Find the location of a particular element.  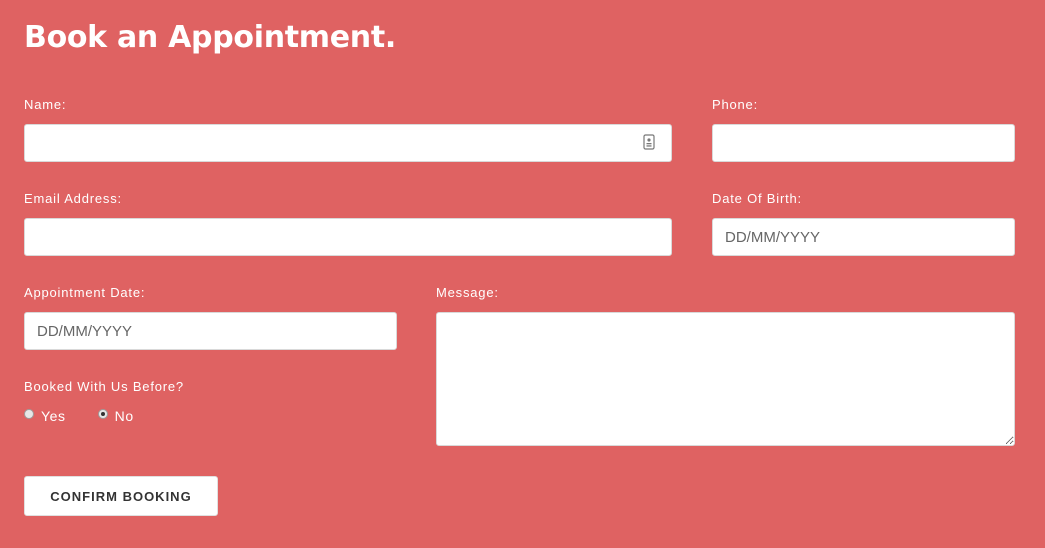

radio-yes-button is located at coordinates (29, 414).